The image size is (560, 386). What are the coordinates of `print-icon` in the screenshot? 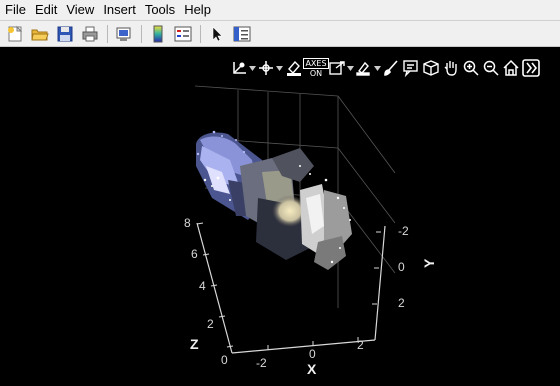 It's located at (90, 34).